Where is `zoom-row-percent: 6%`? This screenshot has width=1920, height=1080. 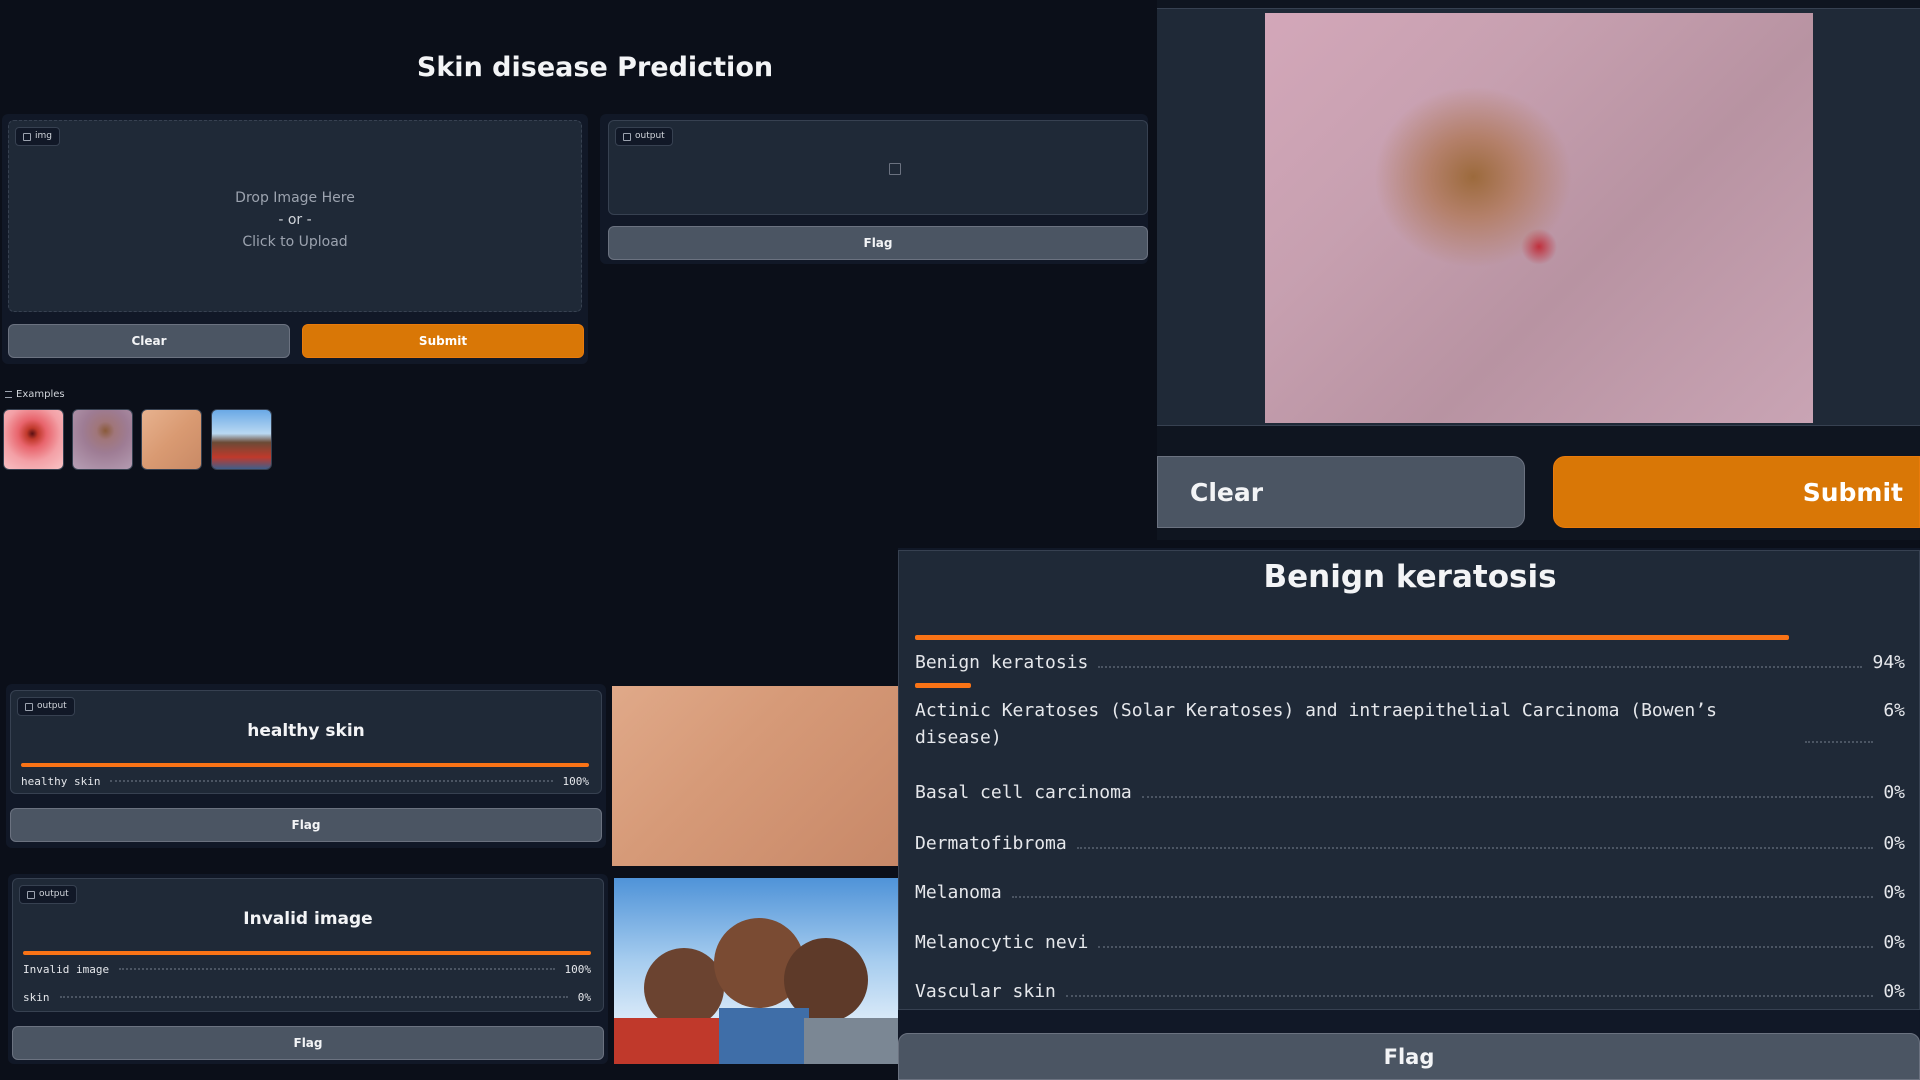 zoom-row-percent: 6% is located at coordinates (1894, 710).